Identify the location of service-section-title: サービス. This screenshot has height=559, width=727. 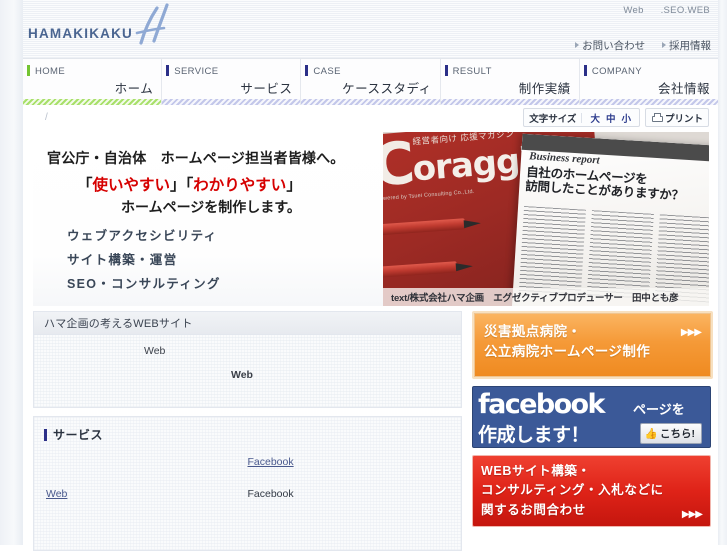
(247, 434).